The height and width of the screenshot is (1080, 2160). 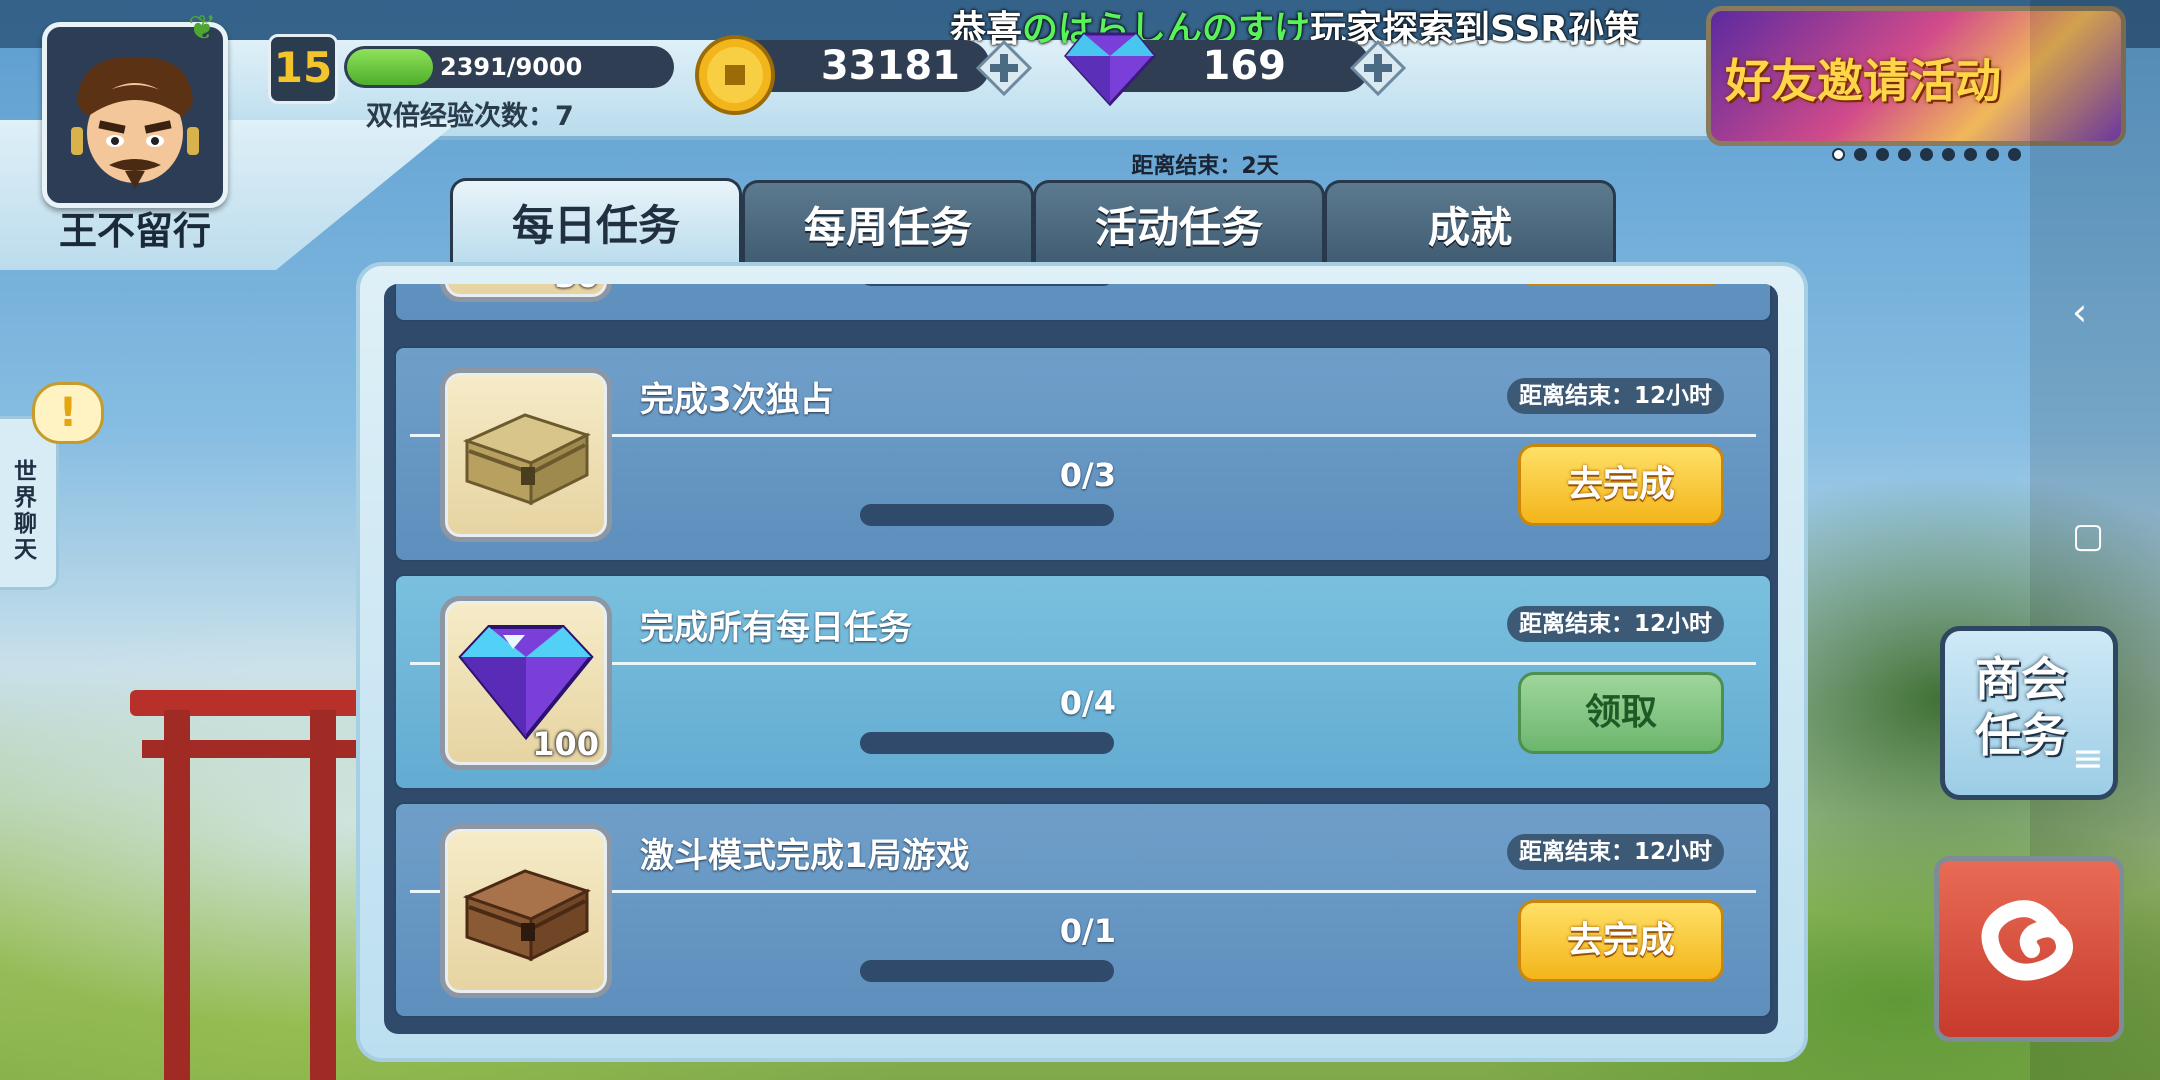 I want to click on xp-text: 2391/9000, so click(x=511, y=67).